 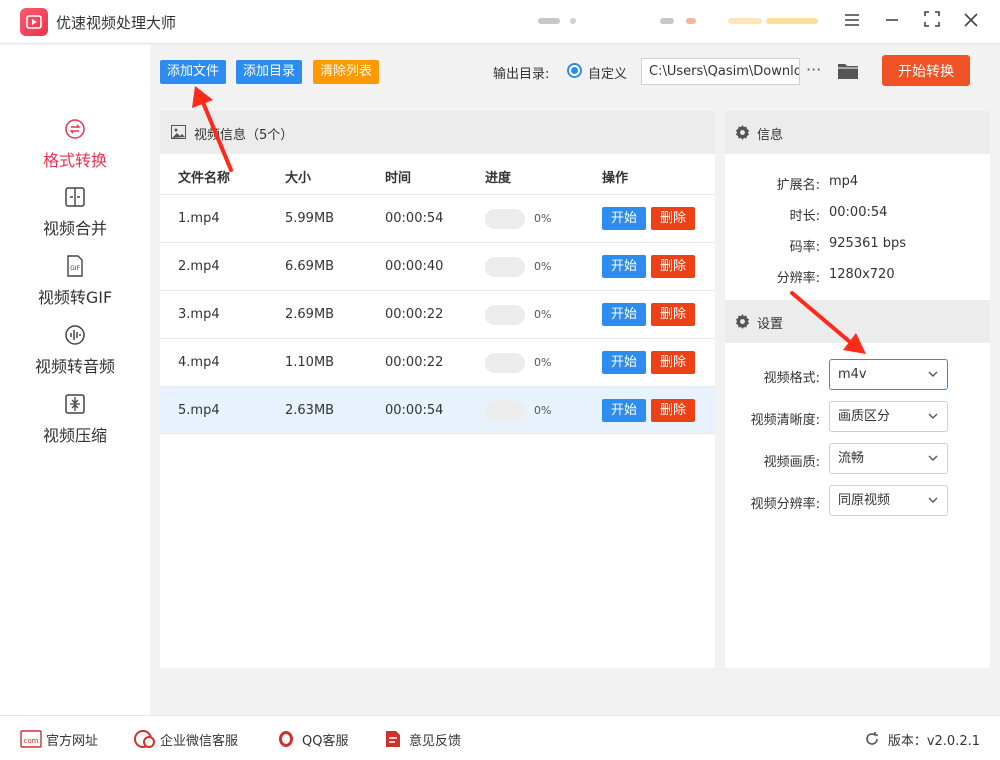 What do you see at coordinates (804, 216) in the screenshot?
I see `info-key: 时长:` at bounding box center [804, 216].